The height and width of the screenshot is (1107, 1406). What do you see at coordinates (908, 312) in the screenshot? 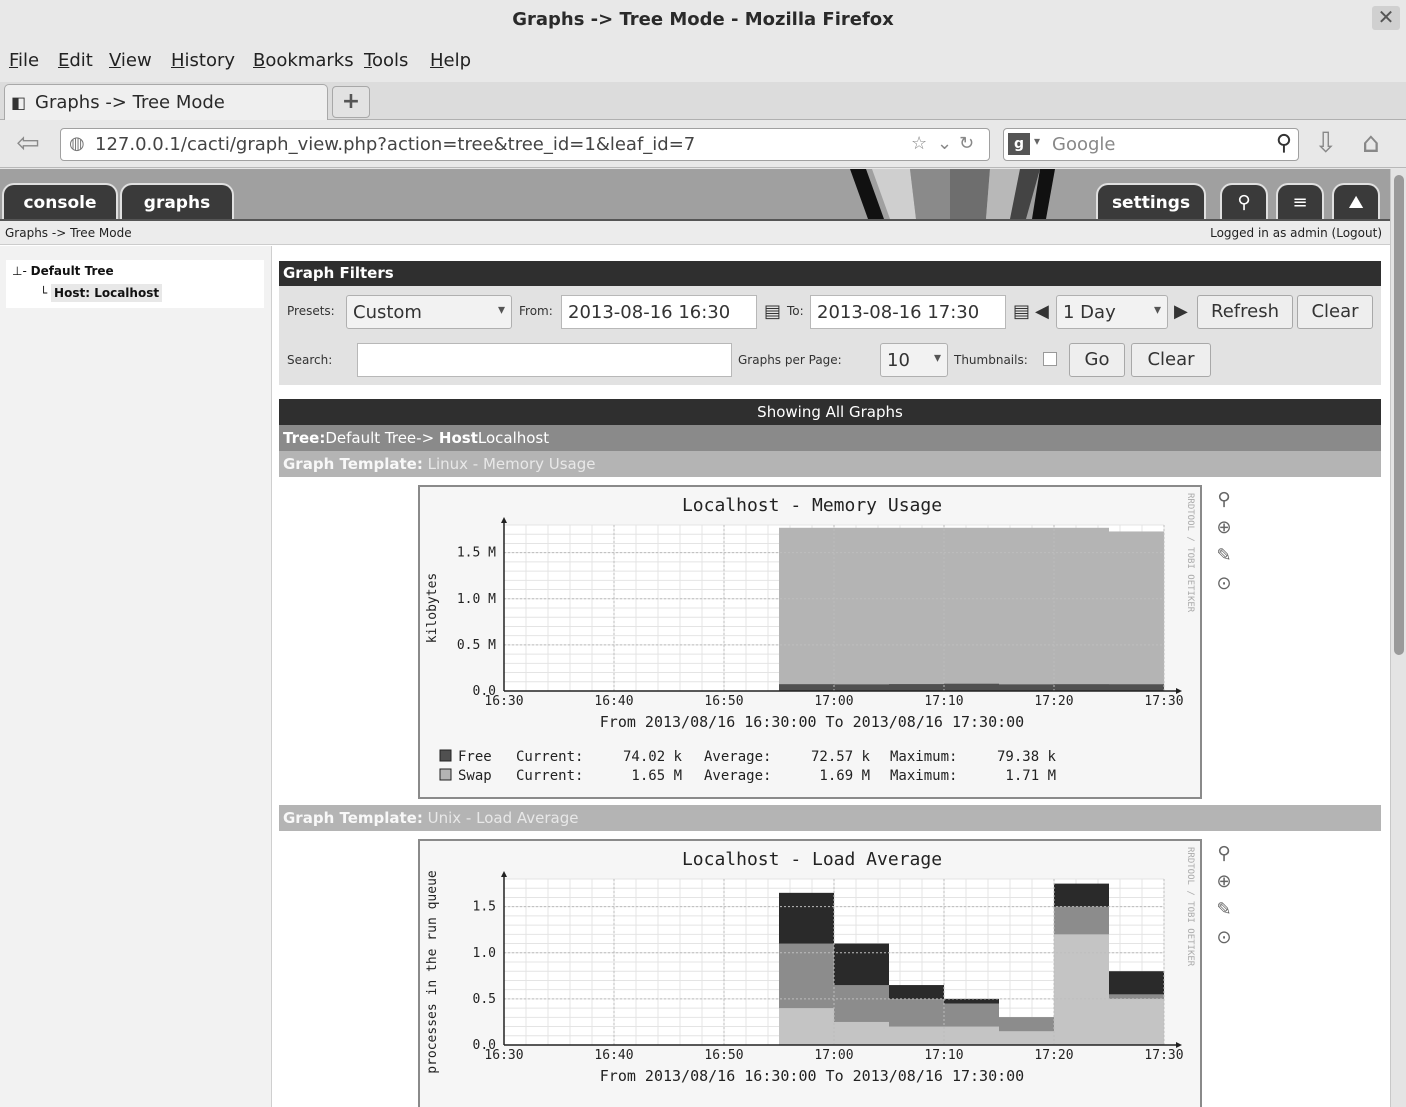
I see `to-date-input: 2013-08-16 17:30` at bounding box center [908, 312].